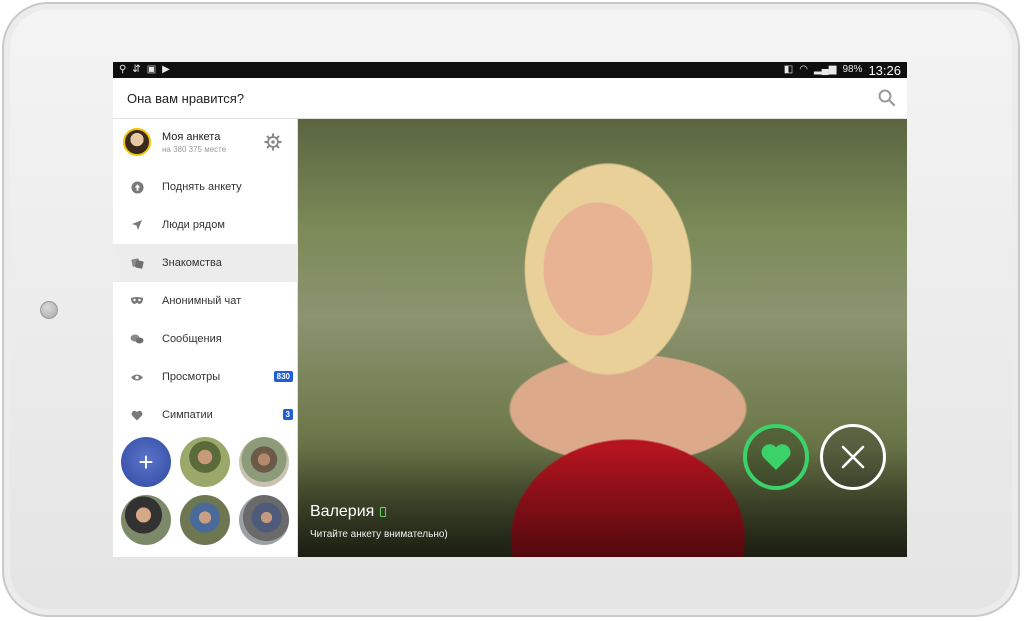 This screenshot has width=1024, height=621. I want to click on dislike-button, so click(853, 457).